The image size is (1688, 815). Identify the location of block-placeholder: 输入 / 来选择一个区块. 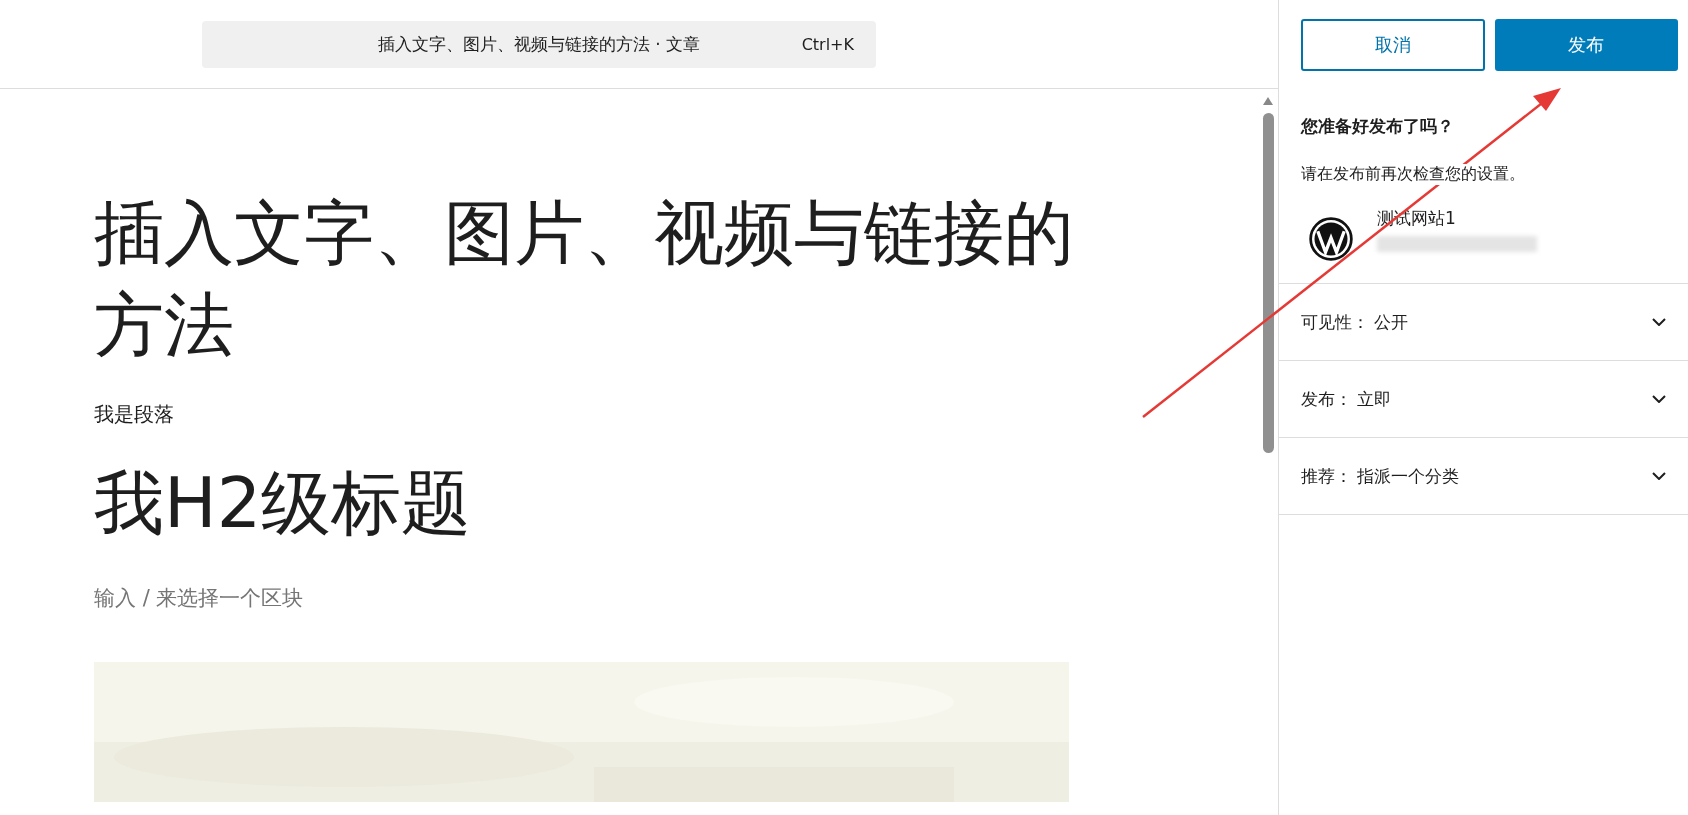
(677, 598).